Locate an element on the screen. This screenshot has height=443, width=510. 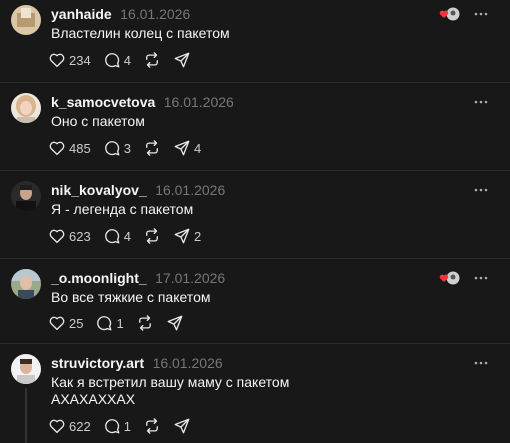
post-actions: 623 4 2 is located at coordinates (130, 236).